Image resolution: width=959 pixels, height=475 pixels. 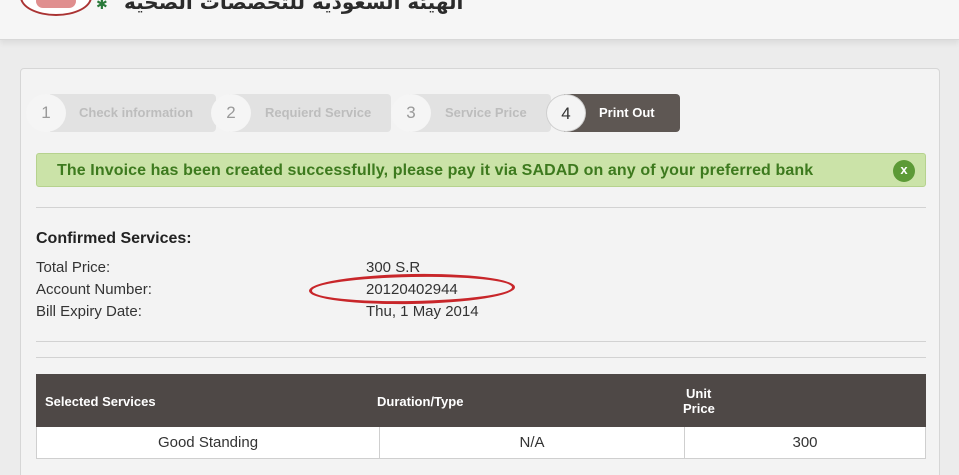 I want to click on bill-expiry-label: Bill Expiry Date:, so click(x=89, y=311).